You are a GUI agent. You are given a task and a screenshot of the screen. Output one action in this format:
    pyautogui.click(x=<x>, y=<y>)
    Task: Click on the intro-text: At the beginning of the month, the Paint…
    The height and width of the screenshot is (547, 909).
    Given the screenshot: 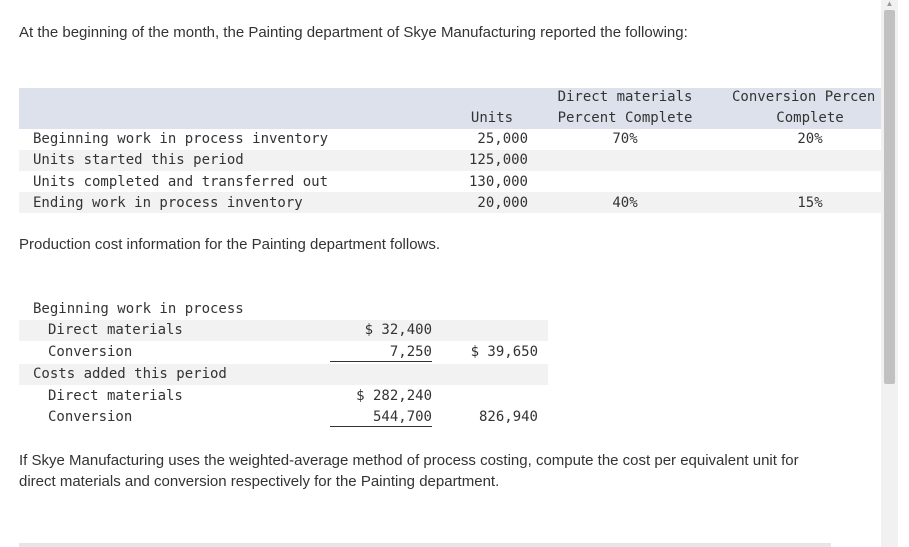 What is the action you would take?
    pyautogui.click(x=353, y=32)
    